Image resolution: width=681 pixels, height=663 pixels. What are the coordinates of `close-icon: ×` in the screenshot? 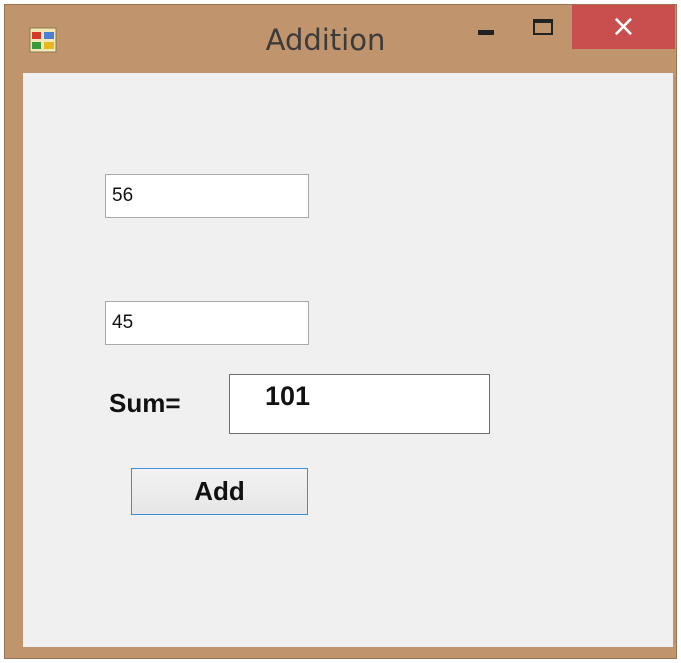 It's located at (623, 26).